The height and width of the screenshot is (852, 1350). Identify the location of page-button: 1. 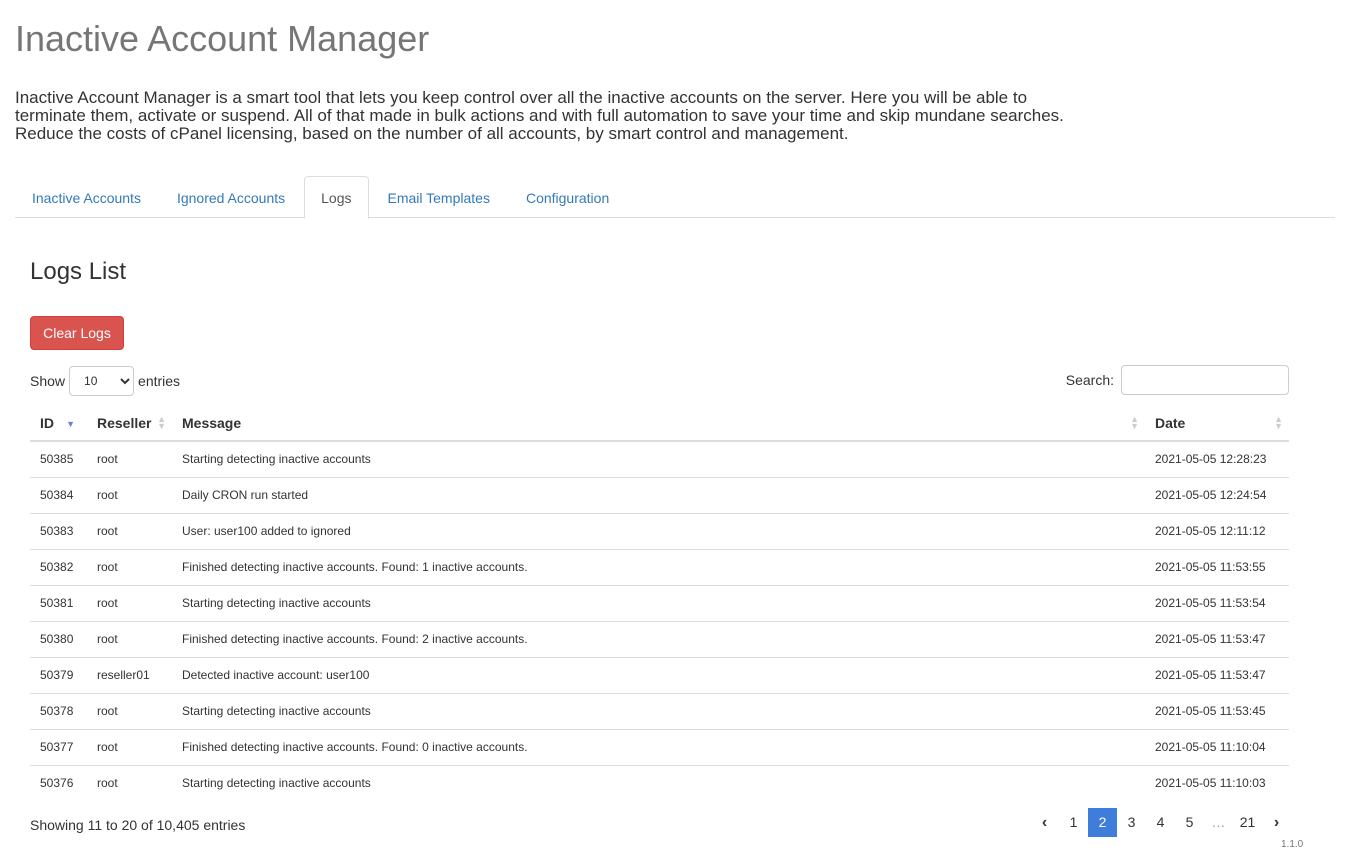
(1073, 822).